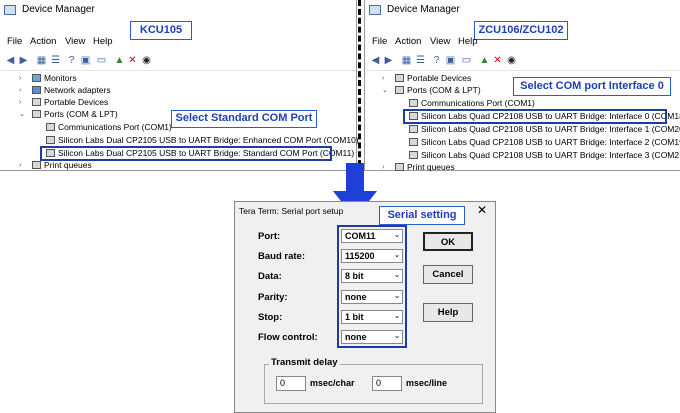 This screenshot has width=680, height=413. Describe the element at coordinates (359, 87) in the screenshot. I see `window-divider` at that location.